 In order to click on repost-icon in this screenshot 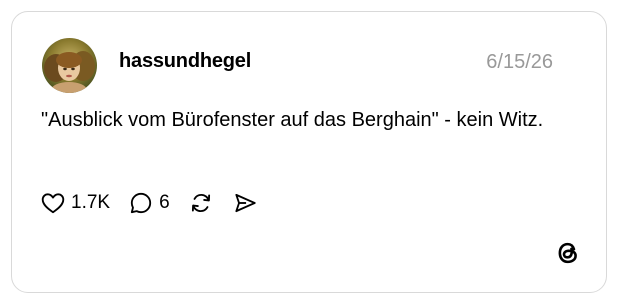, I will do `click(201, 203)`.